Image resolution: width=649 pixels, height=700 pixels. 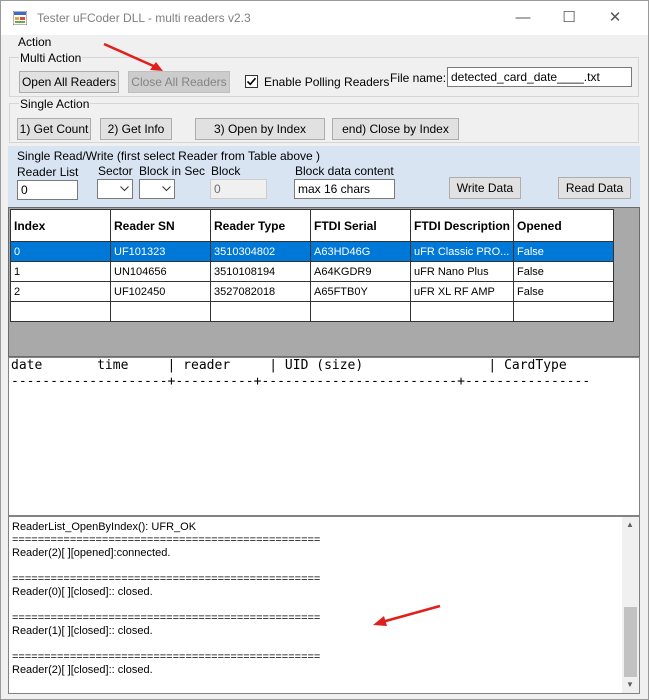 I want to click on table-cell: uFR Nano Plus, so click(x=462, y=271).